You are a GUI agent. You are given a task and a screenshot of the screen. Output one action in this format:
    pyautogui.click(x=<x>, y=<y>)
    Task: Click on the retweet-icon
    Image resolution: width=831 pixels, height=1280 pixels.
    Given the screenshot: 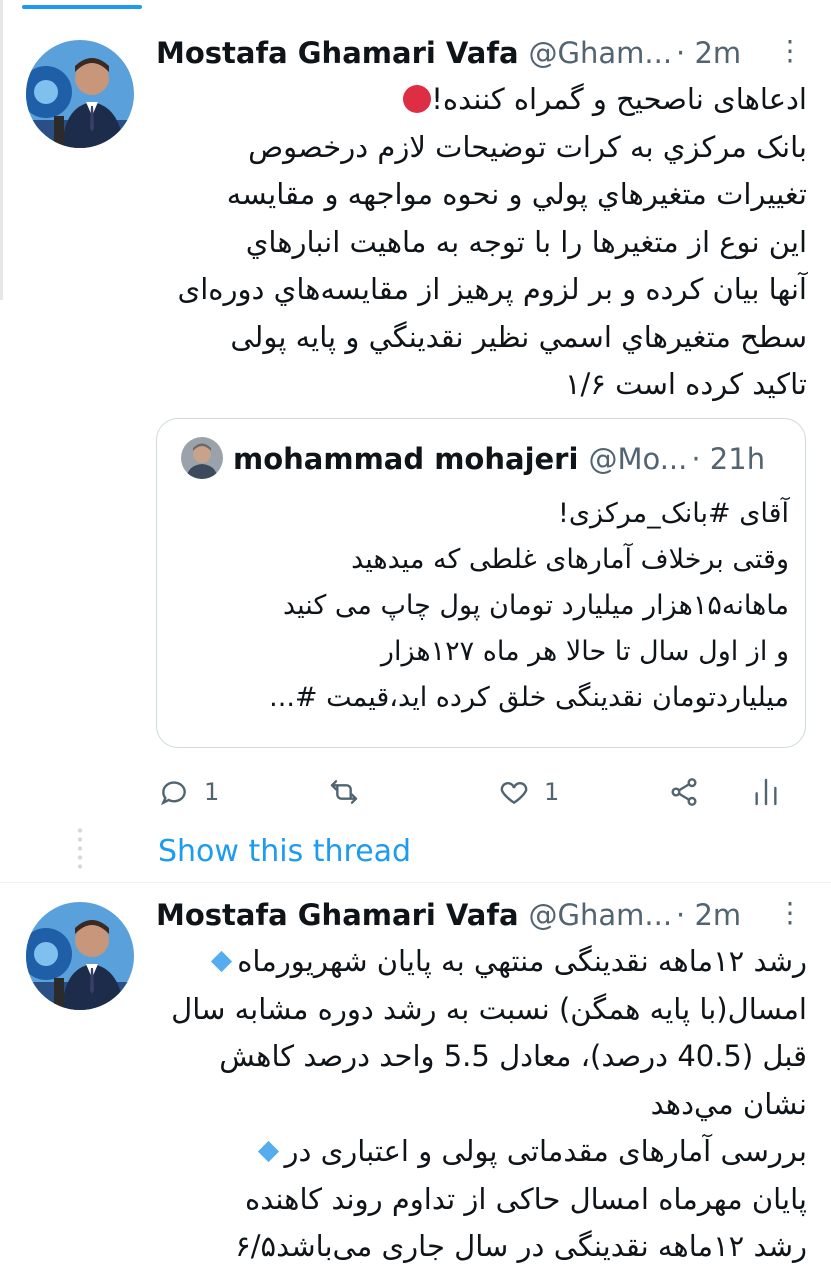 What is the action you would take?
    pyautogui.click(x=344, y=792)
    